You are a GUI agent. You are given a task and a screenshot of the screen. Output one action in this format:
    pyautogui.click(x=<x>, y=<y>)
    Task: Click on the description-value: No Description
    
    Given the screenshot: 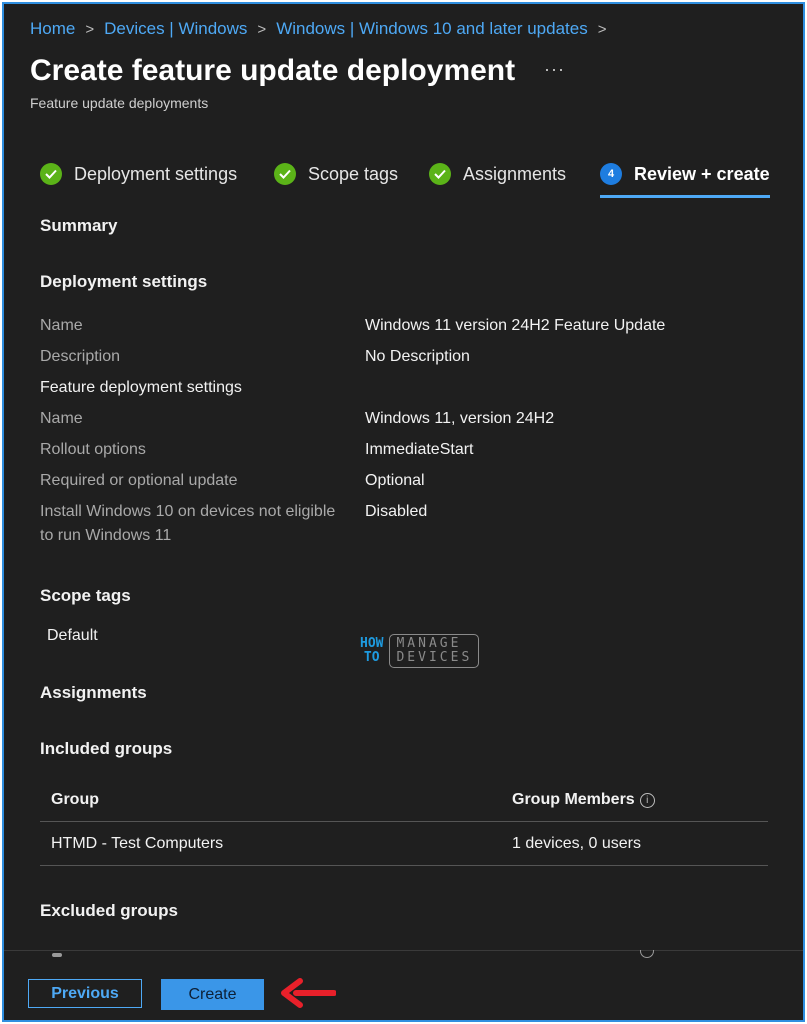 What is the action you would take?
    pyautogui.click(x=417, y=356)
    